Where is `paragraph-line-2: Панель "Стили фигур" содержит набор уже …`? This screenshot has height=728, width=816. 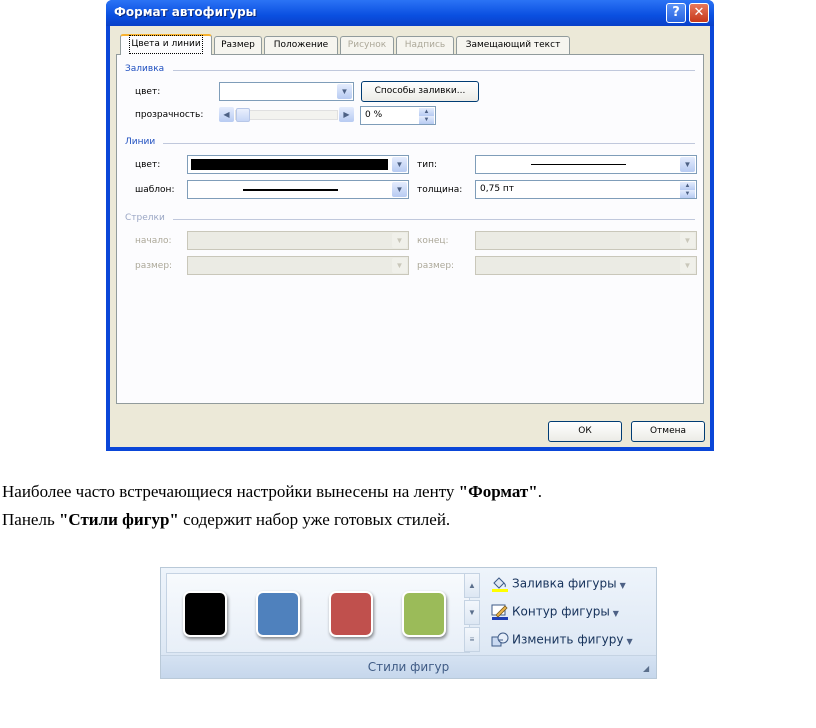
paragraph-line-2: Панель "Стили фигур" содержит набор уже … is located at coordinates (226, 520).